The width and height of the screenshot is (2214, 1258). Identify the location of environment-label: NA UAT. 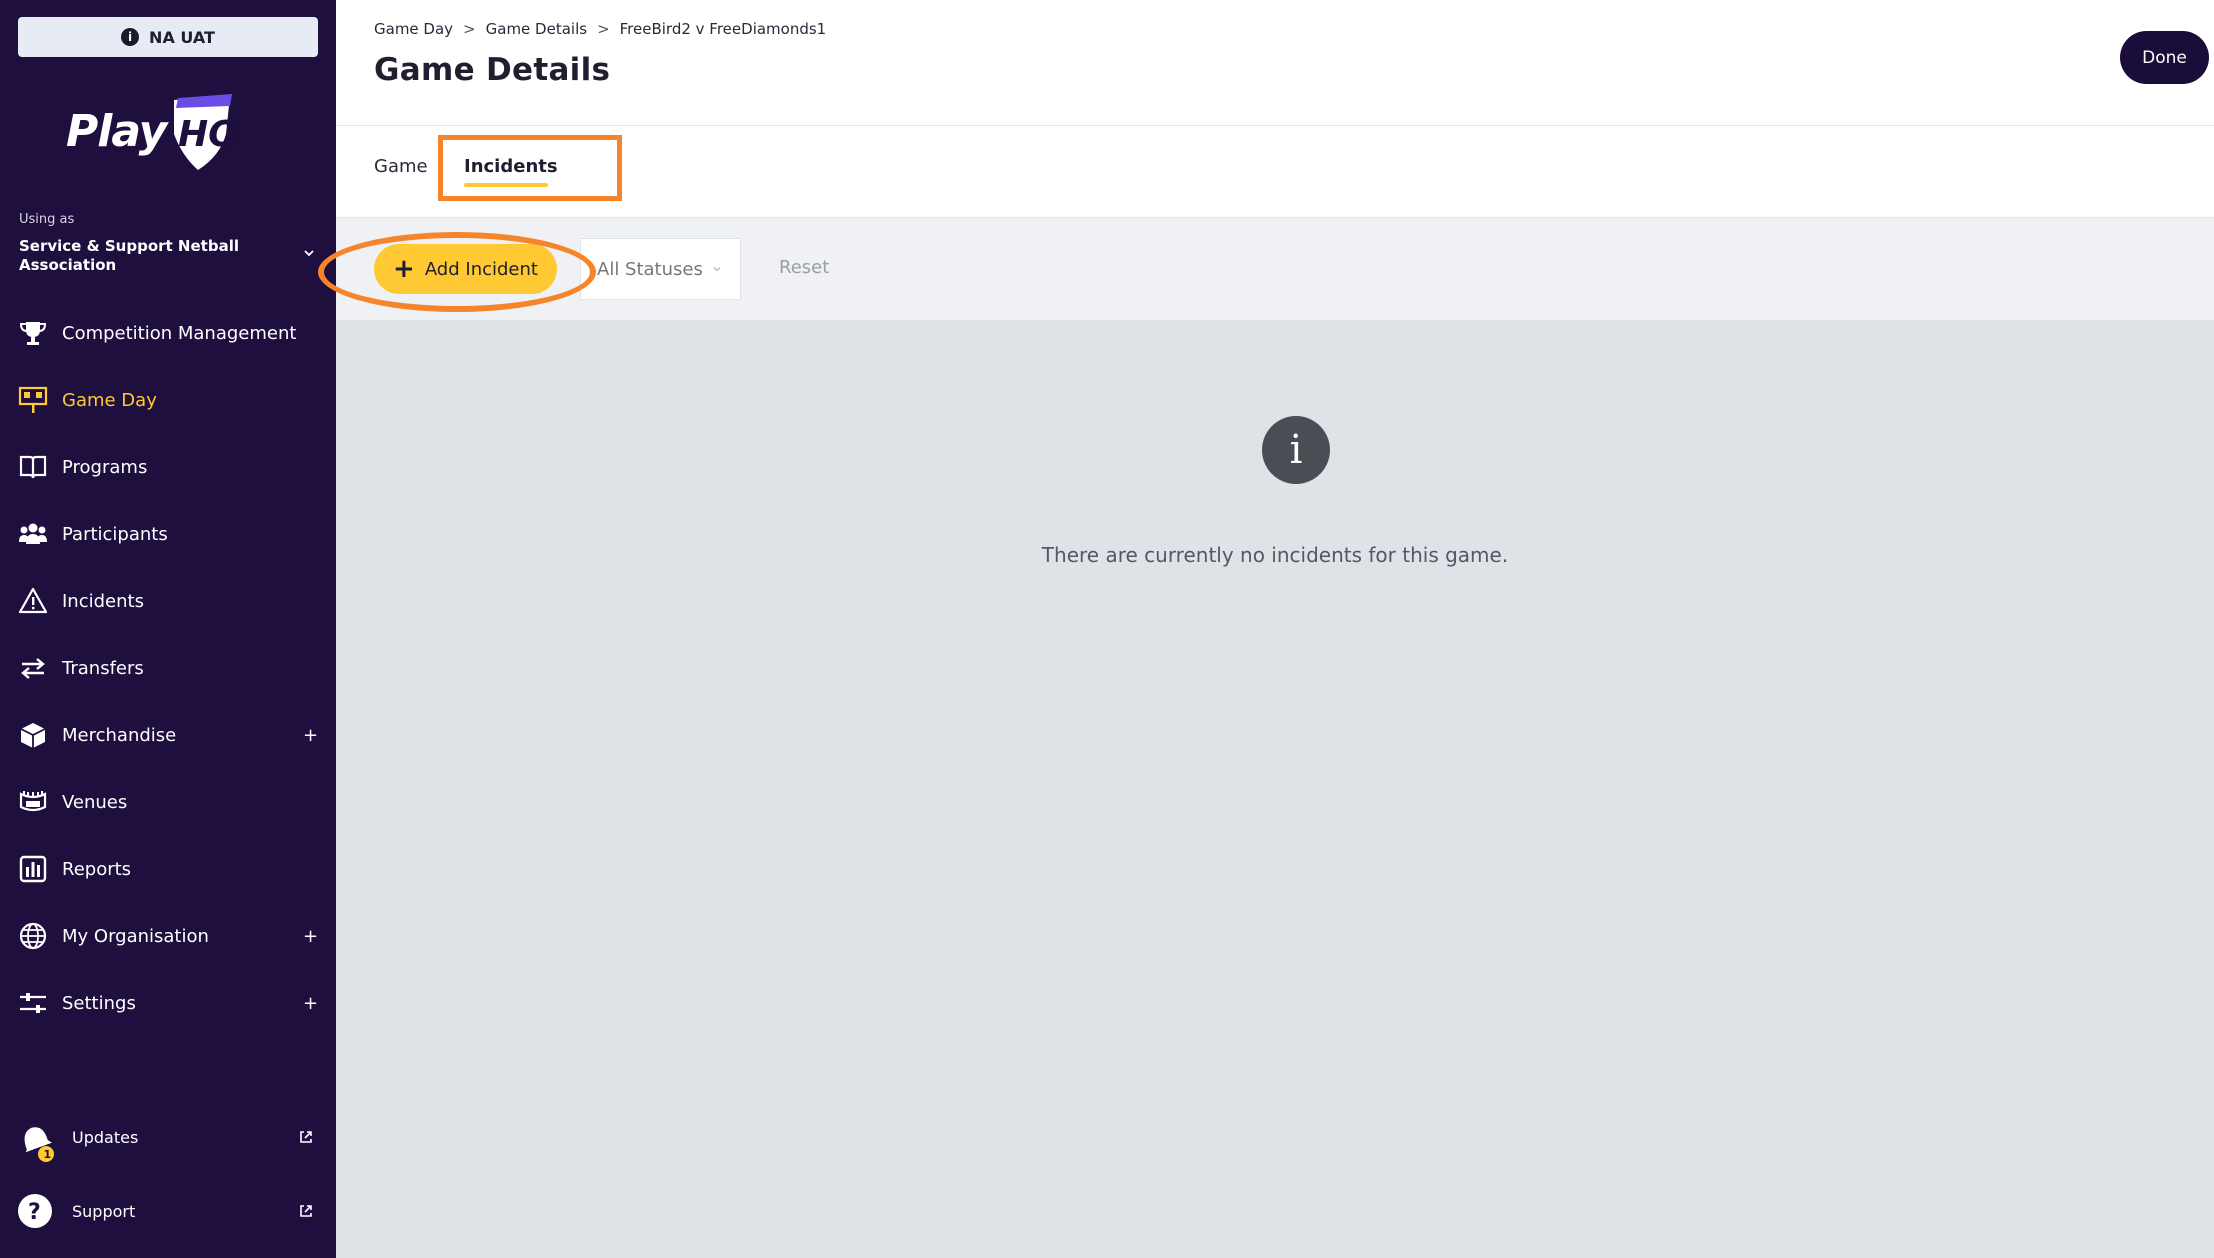
(182, 37).